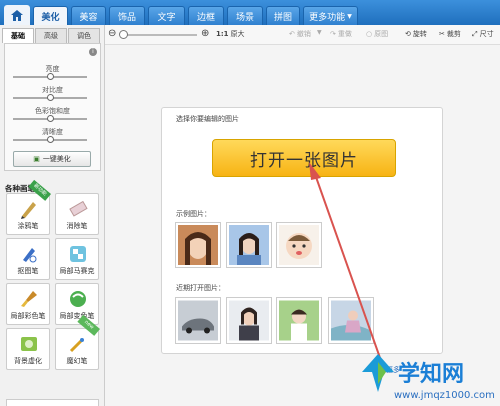 The height and width of the screenshot is (406, 500). I want to click on crop-button: ✂ 裁剪, so click(450, 34).